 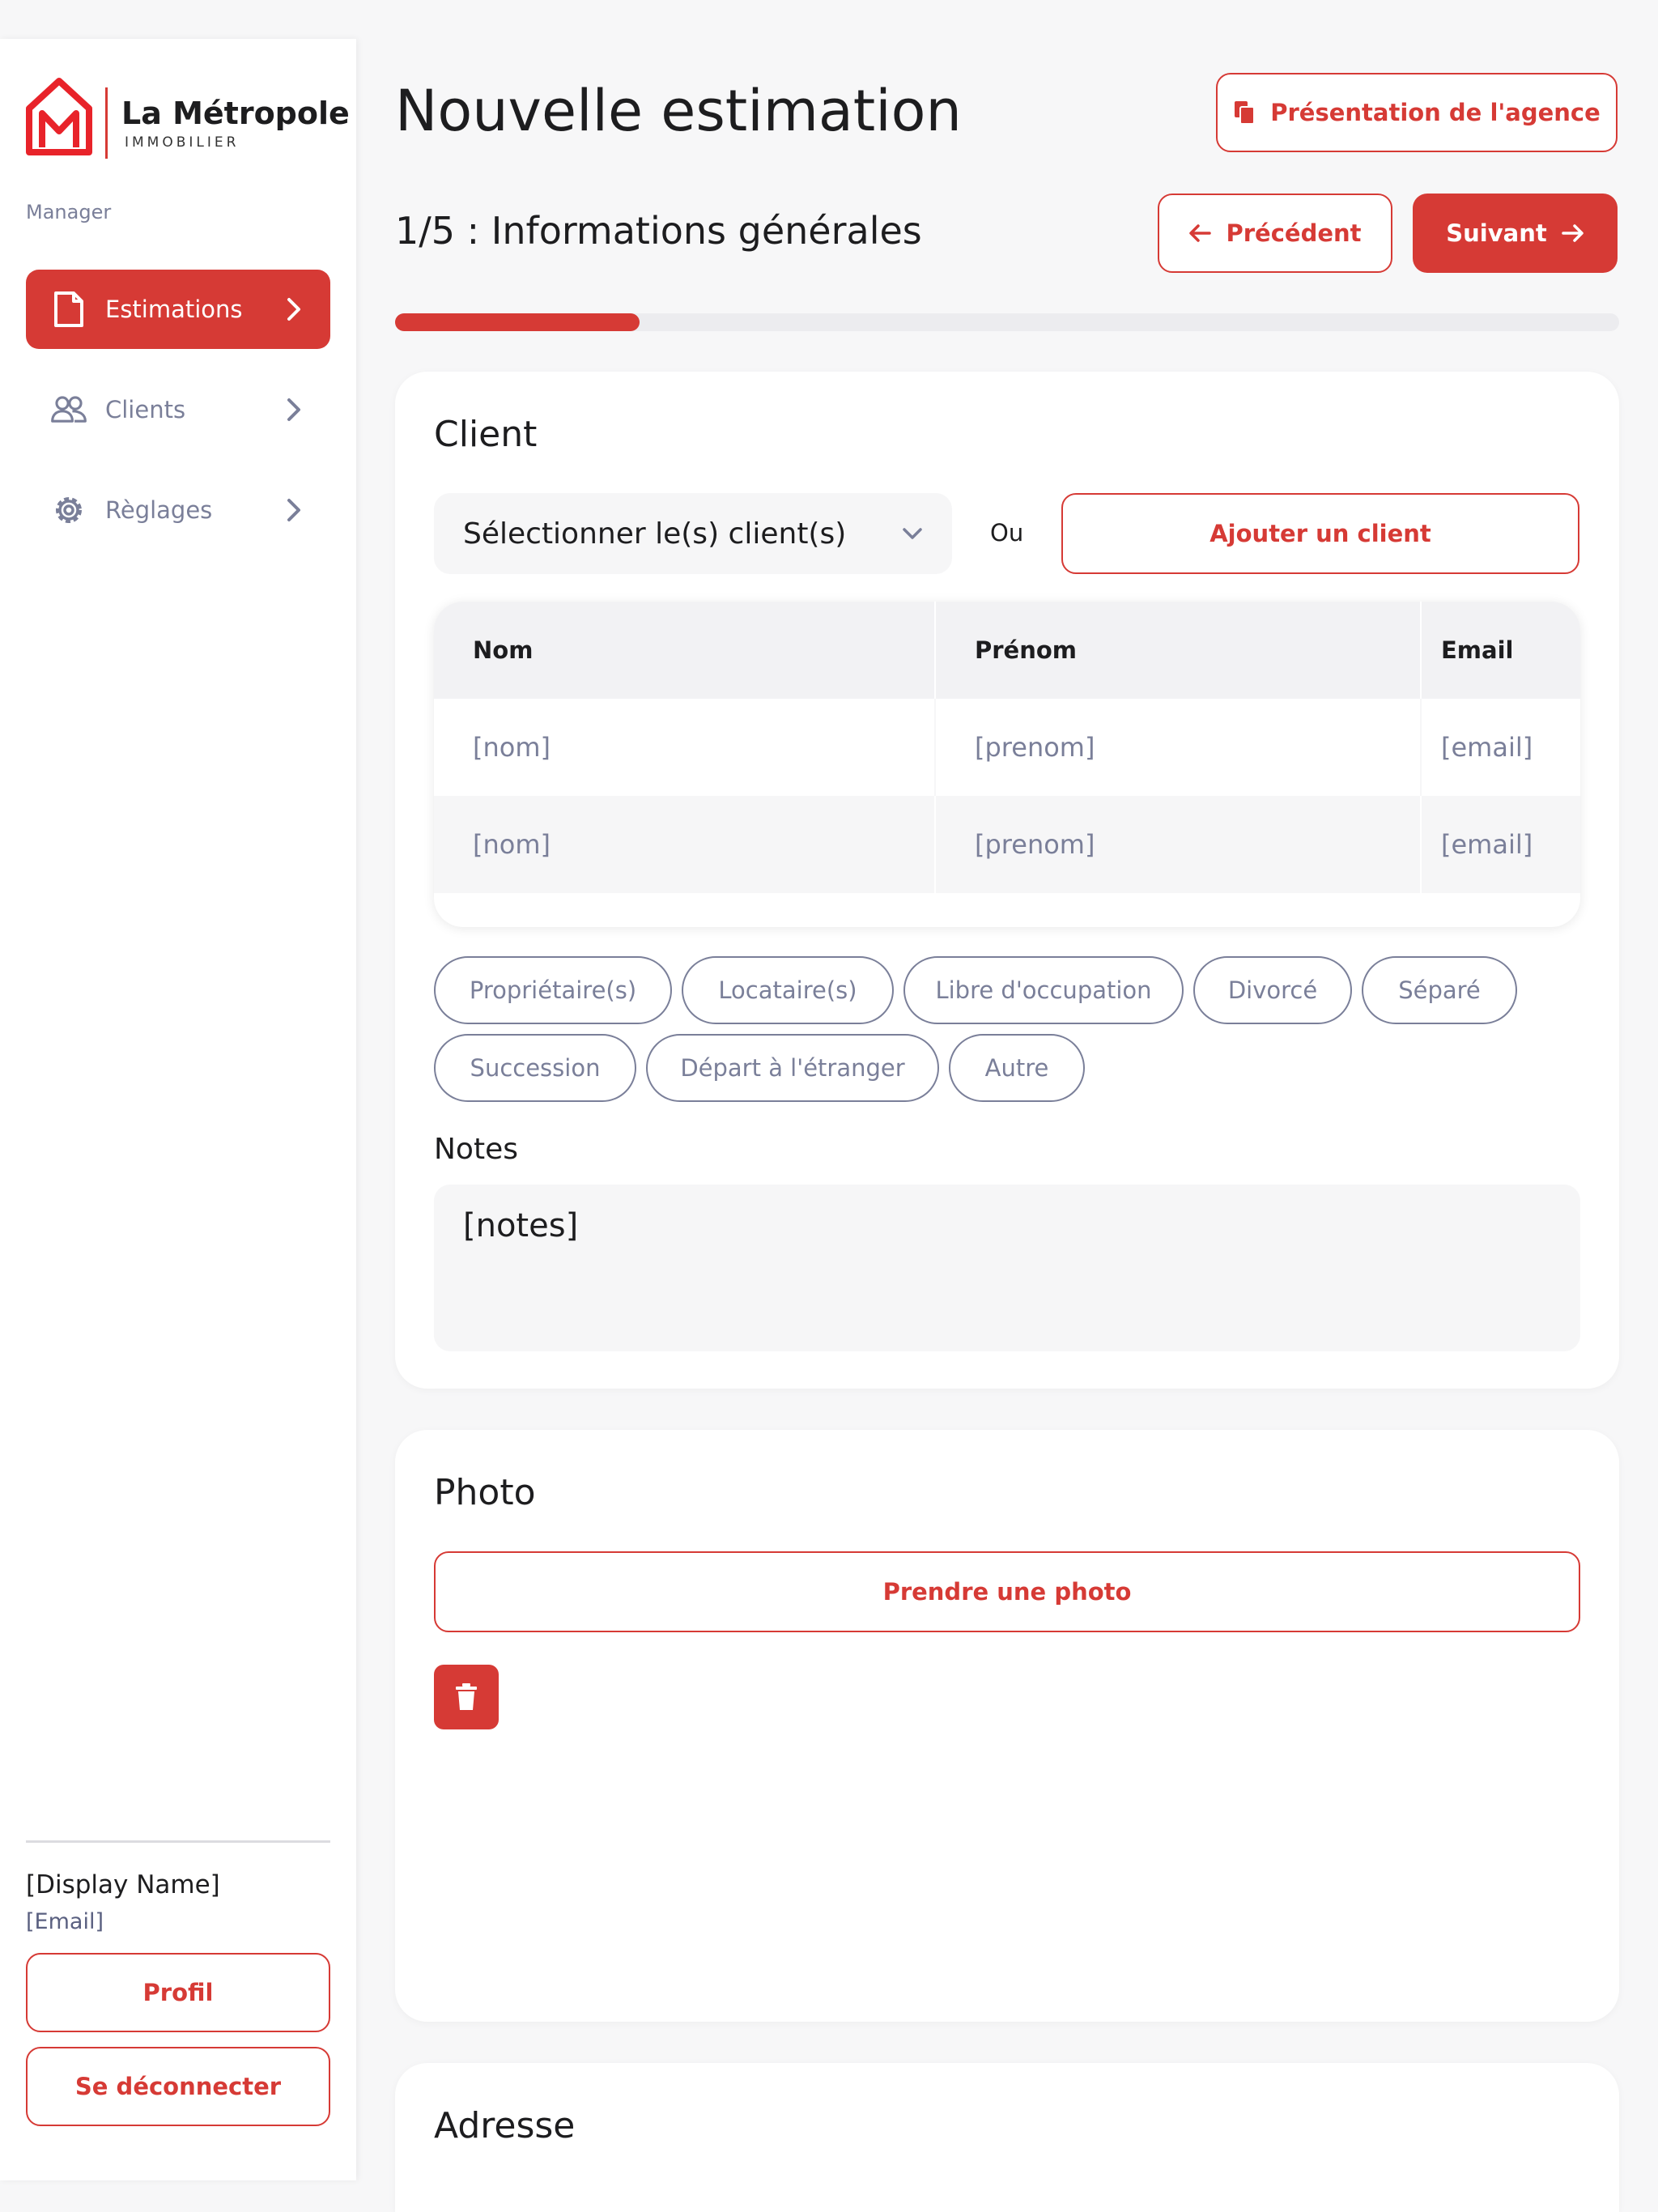 What do you see at coordinates (788, 990) in the screenshot?
I see `chip-locataires: Locataire(s)` at bounding box center [788, 990].